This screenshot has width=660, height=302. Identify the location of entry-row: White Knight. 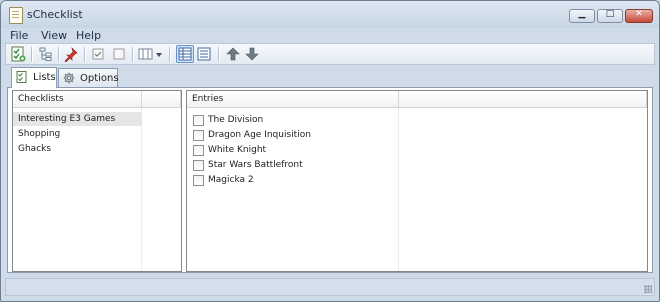
(292, 150).